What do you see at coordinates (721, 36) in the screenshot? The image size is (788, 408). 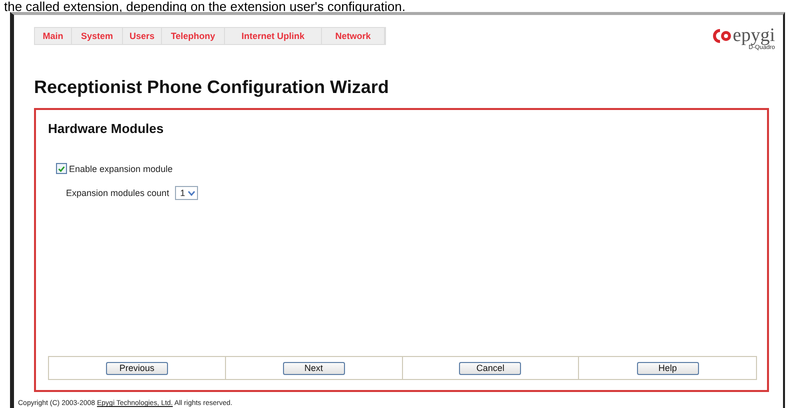 I see `logo-swirl-icon` at bounding box center [721, 36].